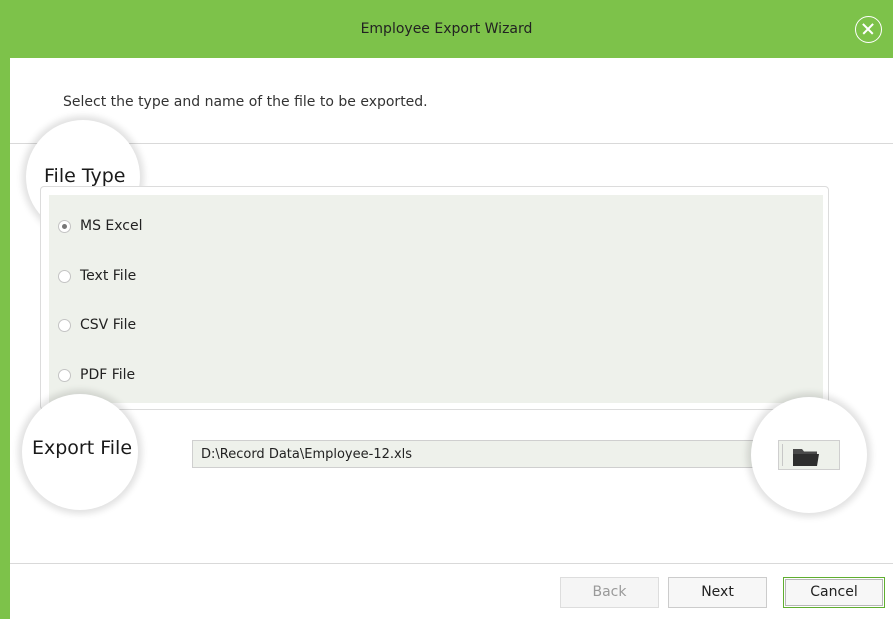  What do you see at coordinates (85, 176) in the screenshot?
I see `file-type-heading: File Type` at bounding box center [85, 176].